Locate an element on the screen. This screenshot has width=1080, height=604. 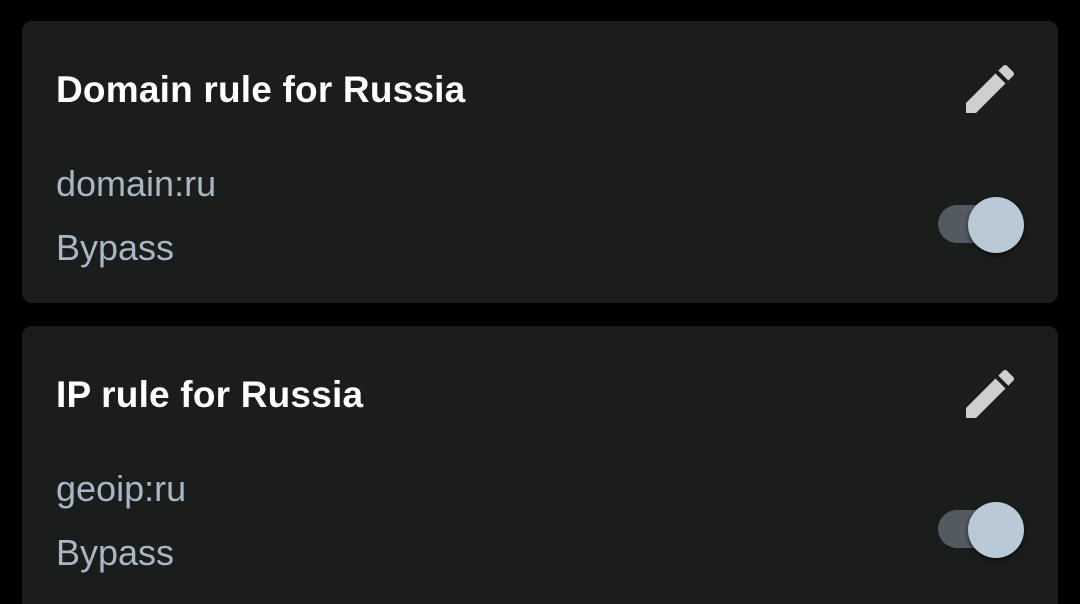
rule-match: geoip:ru is located at coordinates (121, 488).